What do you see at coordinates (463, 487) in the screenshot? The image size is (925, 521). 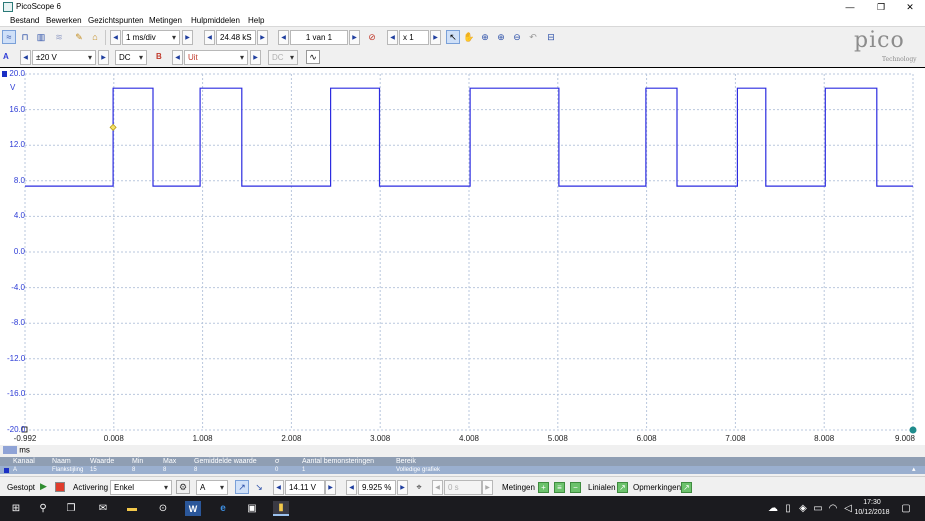 I see `delay-field: 0 s` at bounding box center [463, 487].